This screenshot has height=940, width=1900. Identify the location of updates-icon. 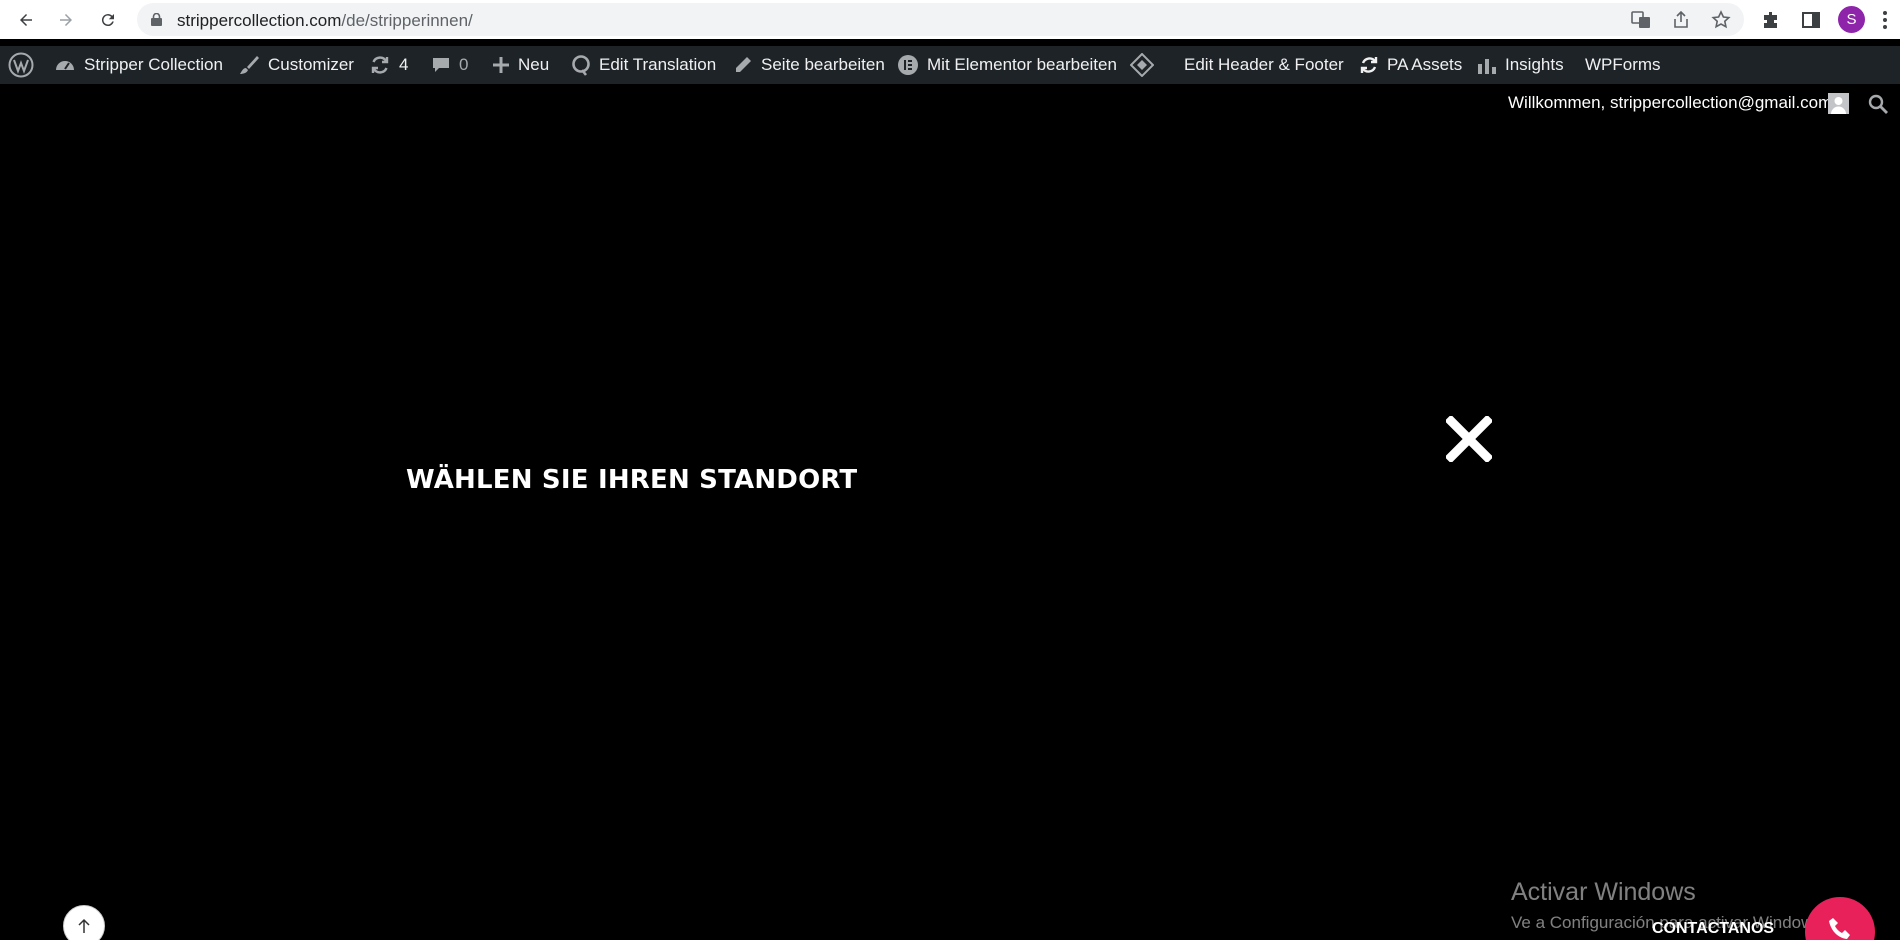
(380, 65).